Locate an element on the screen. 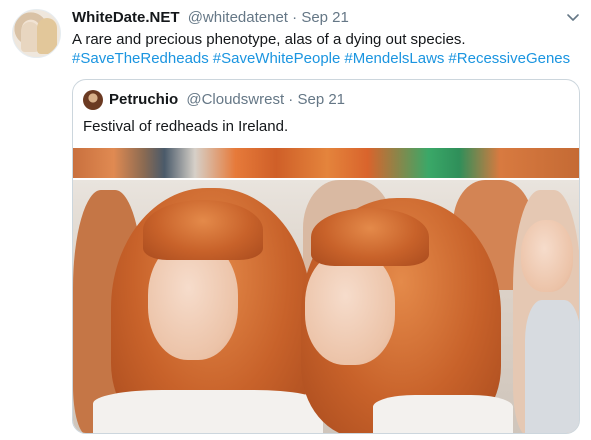 Image resolution: width=591 pixels, height=440 pixels. author-handle: @whitedatenet is located at coordinates (238, 17).